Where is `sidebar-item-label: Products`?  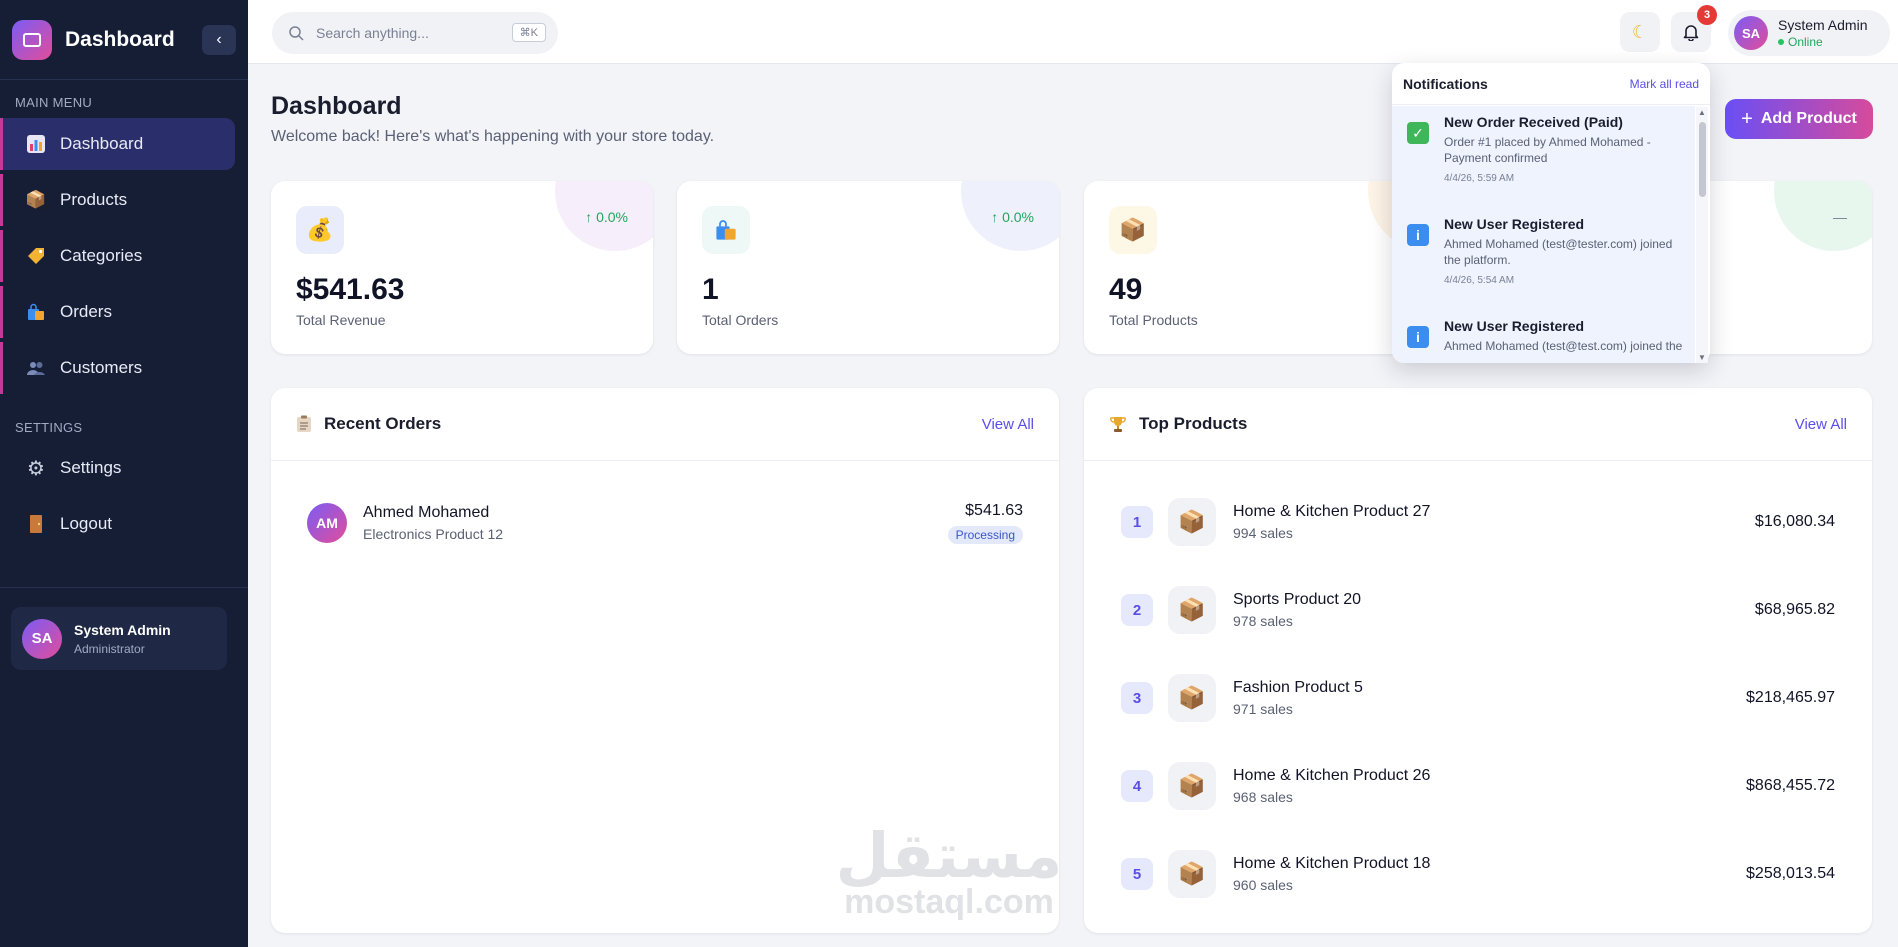
sidebar-item-label: Products is located at coordinates (94, 199).